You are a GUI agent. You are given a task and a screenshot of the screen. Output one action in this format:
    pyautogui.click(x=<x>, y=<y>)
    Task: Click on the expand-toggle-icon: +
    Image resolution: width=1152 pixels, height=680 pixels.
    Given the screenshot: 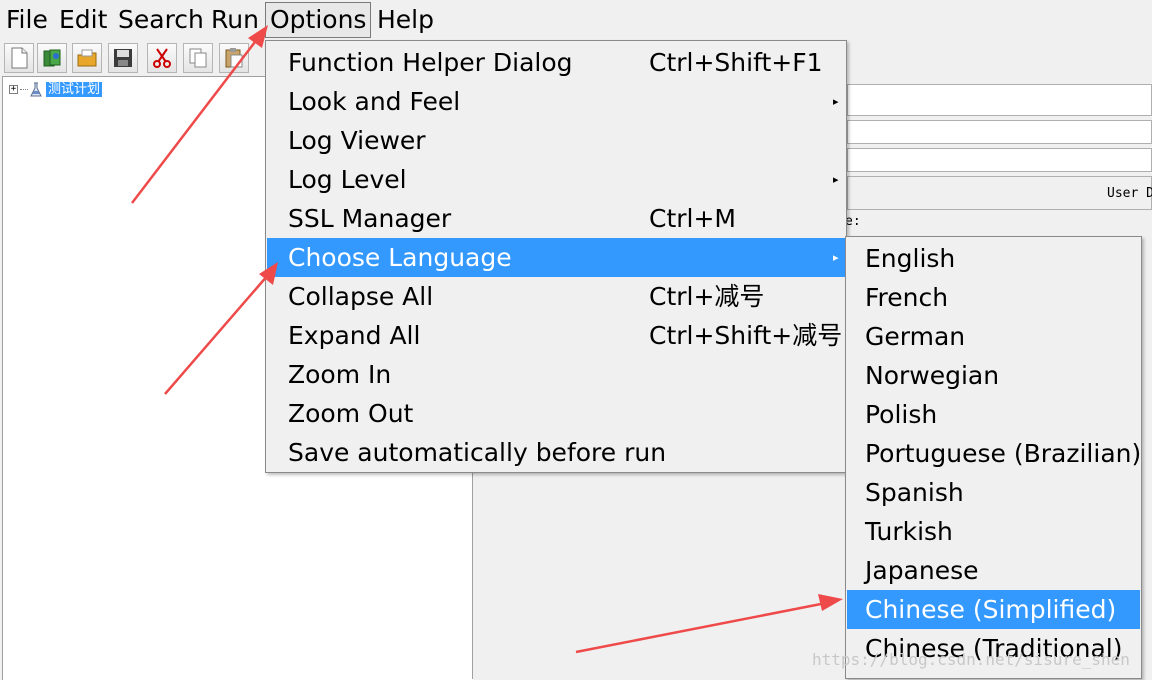 What is the action you would take?
    pyautogui.click(x=13, y=89)
    